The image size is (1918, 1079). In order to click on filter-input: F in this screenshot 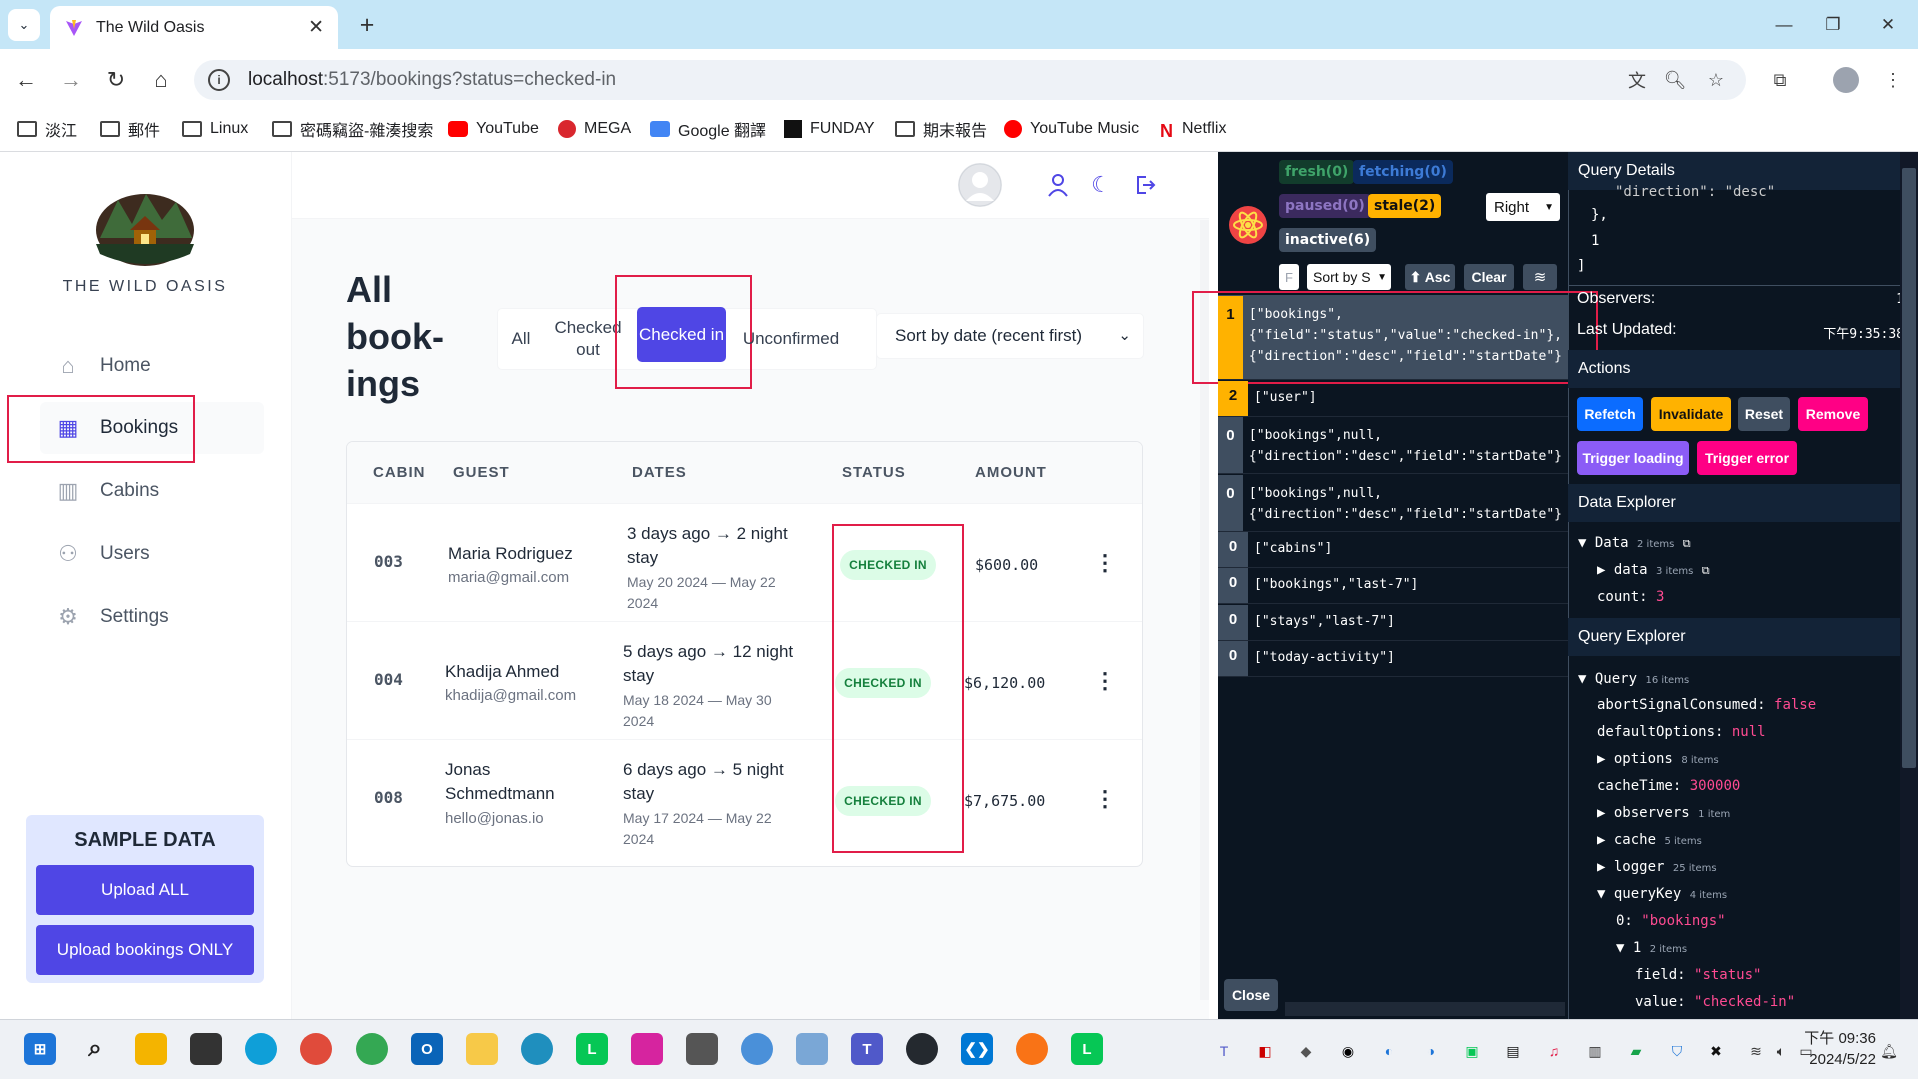, I will do `click(1289, 277)`.